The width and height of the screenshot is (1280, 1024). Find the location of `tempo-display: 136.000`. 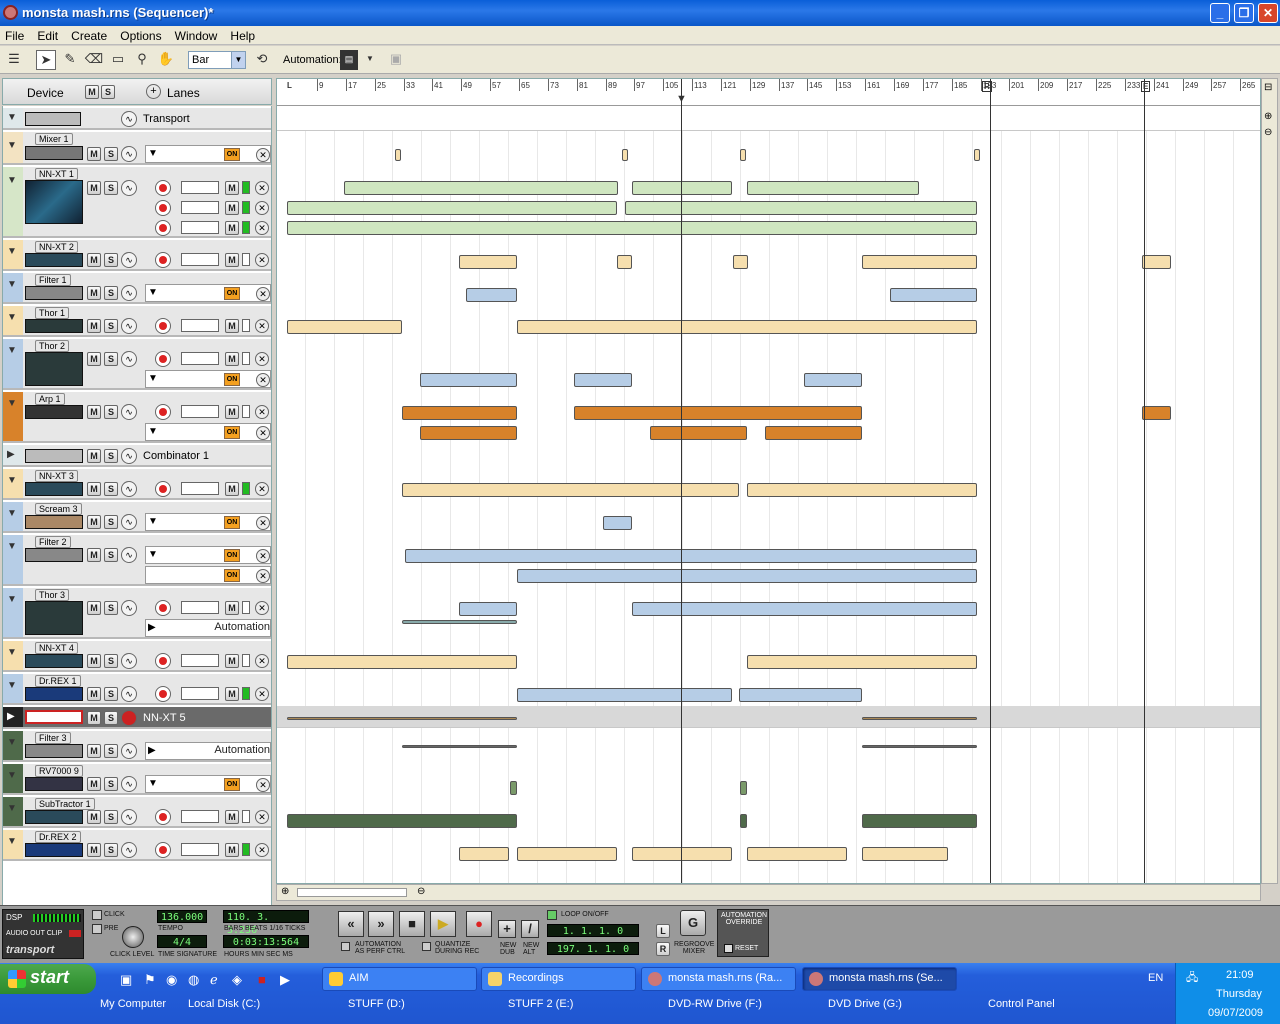

tempo-display: 136.000 is located at coordinates (182, 916).